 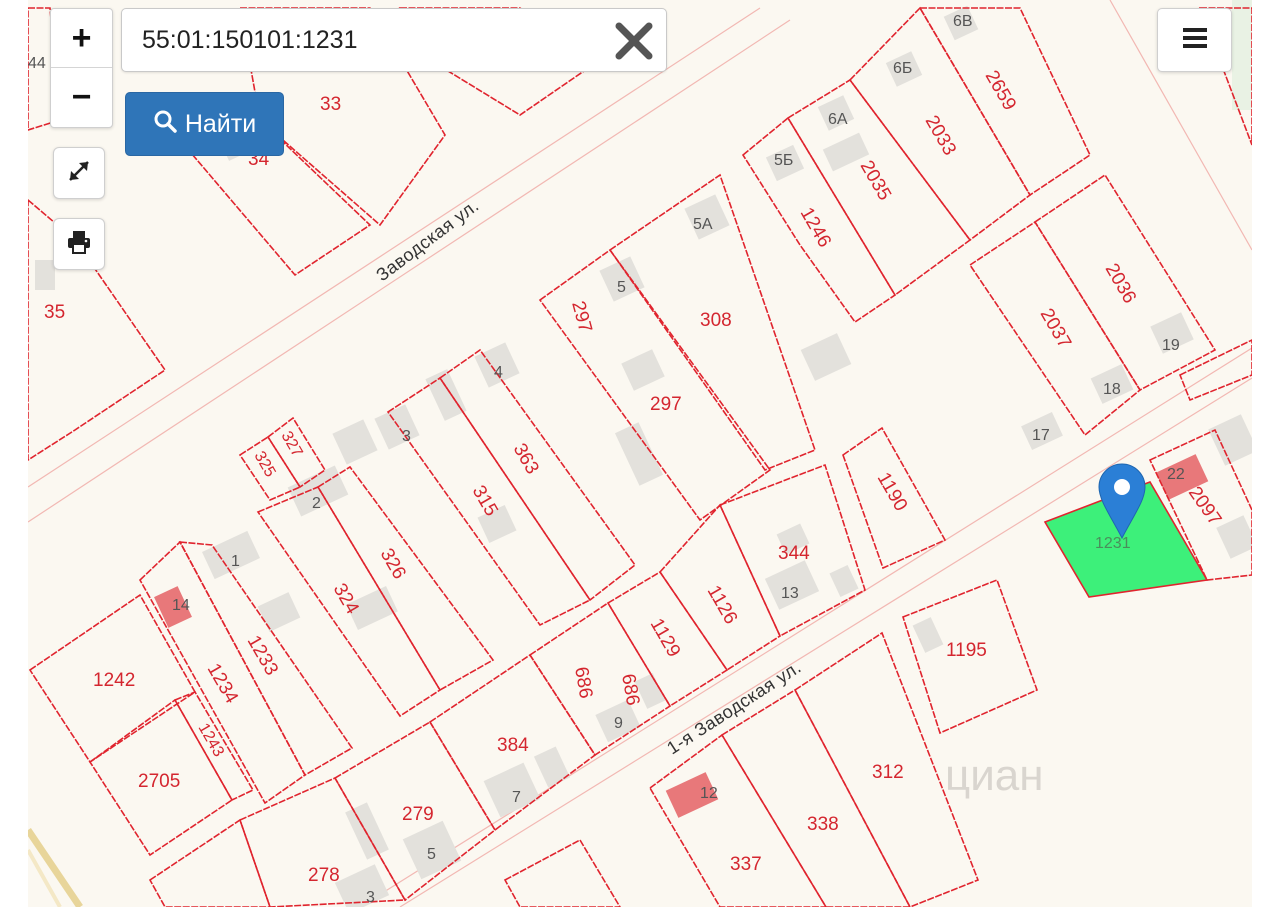 I want to click on parcel-number-label: 1242, so click(x=114, y=680).